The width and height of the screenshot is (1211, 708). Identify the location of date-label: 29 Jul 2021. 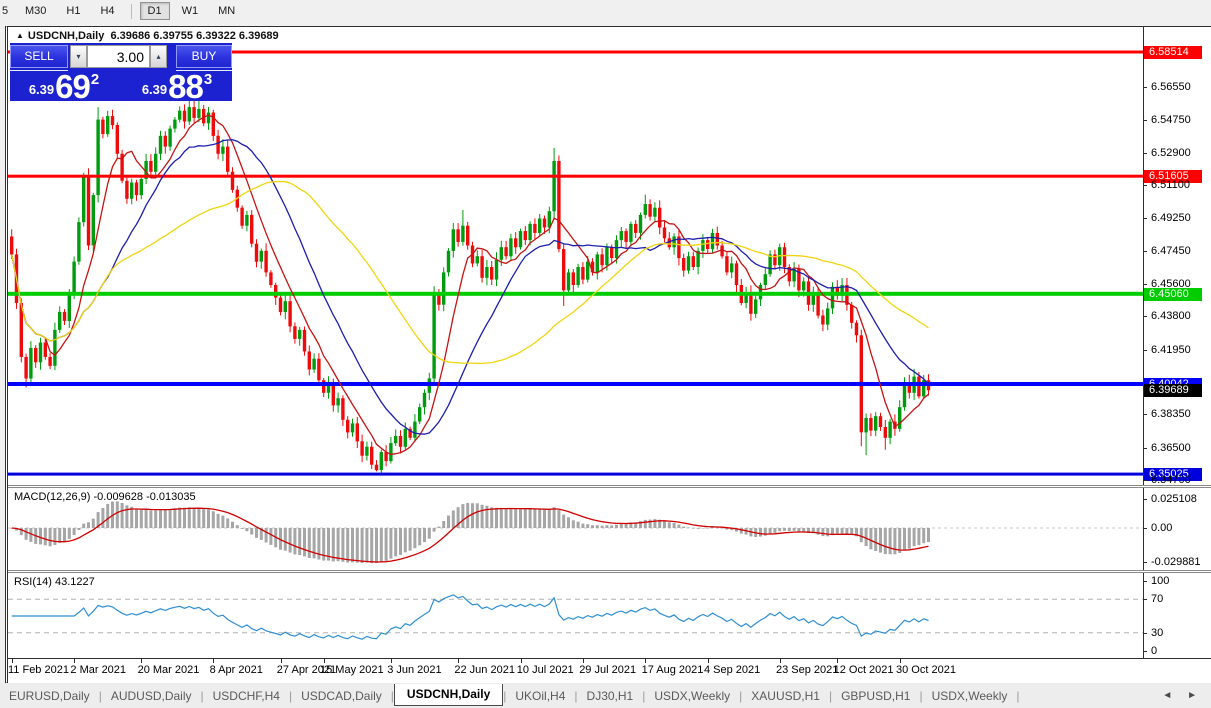
(608, 670).